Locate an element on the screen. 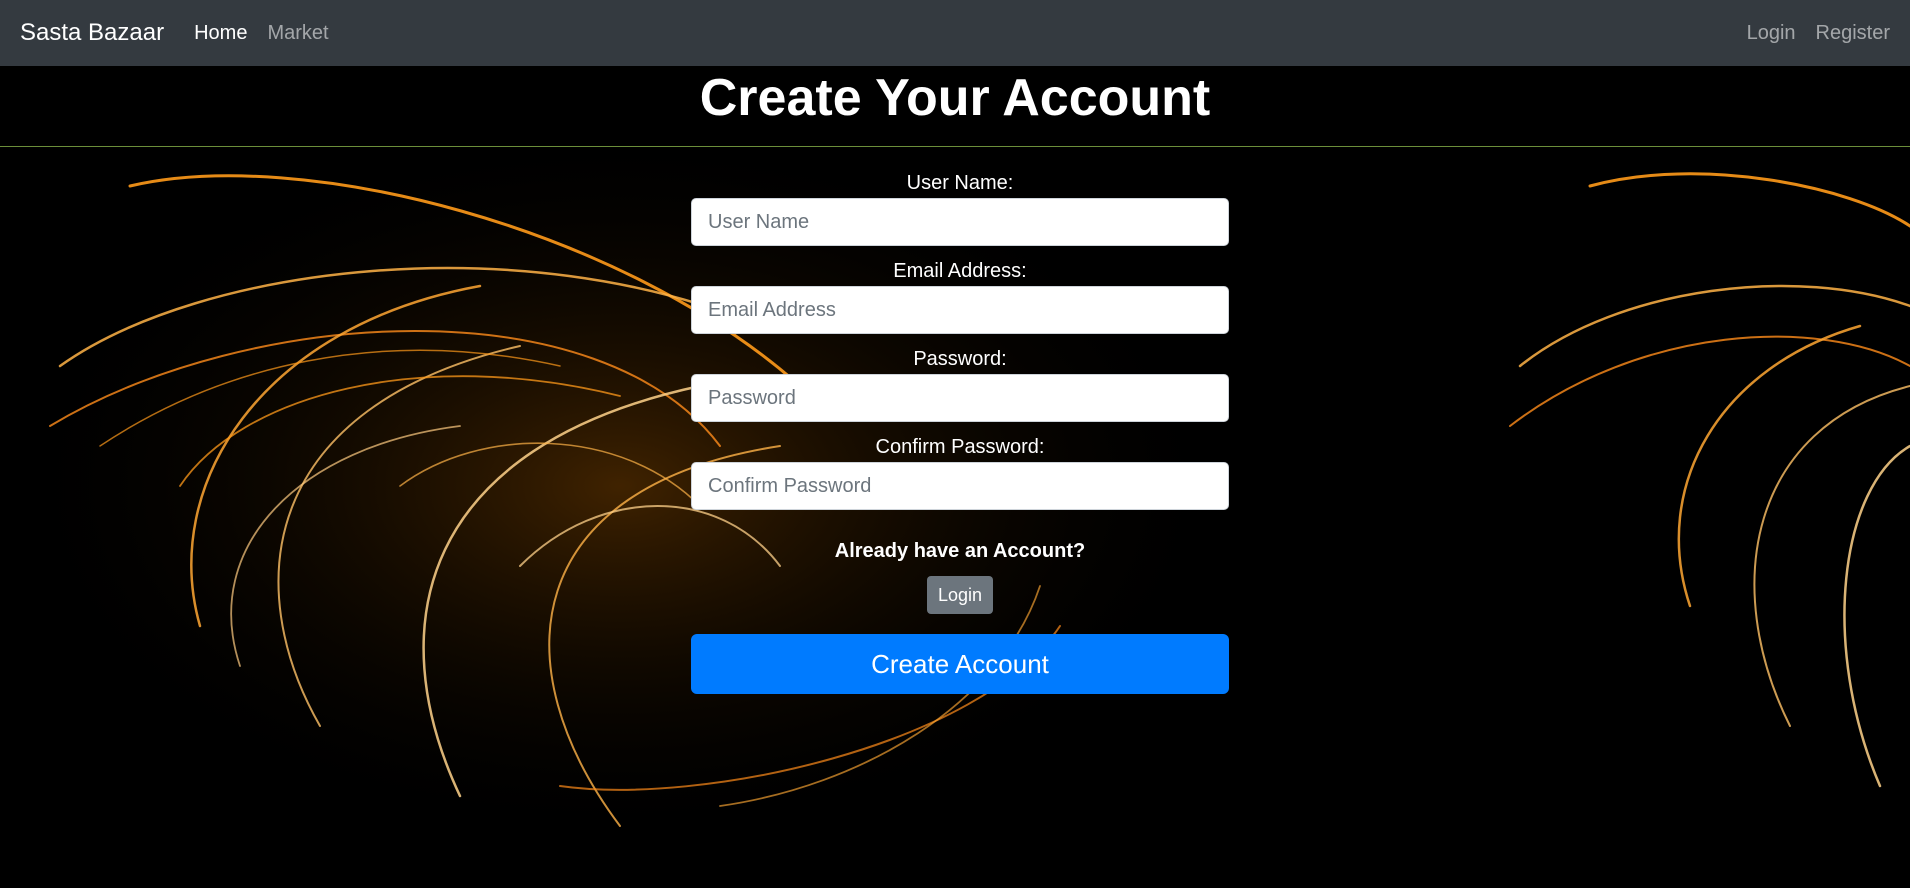 The image size is (1910, 888). confirm-password-input is located at coordinates (960, 486).